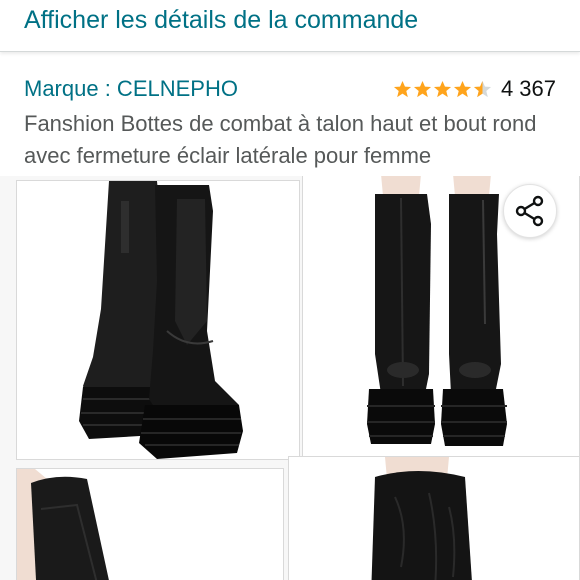  I want to click on rating-summary: 4 367, so click(474, 89).